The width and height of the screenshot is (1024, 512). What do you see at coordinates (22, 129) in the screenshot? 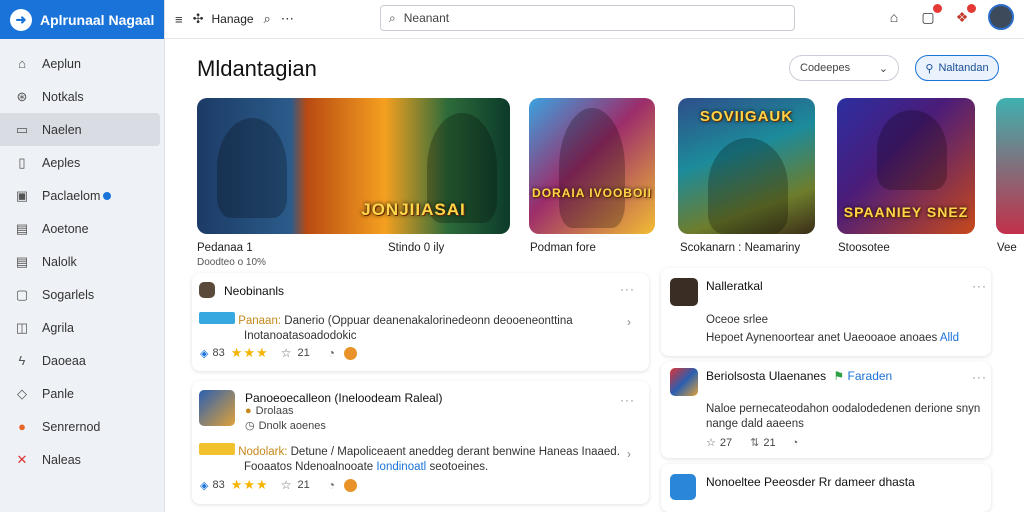
I see `card-icon: ▭` at bounding box center [22, 129].